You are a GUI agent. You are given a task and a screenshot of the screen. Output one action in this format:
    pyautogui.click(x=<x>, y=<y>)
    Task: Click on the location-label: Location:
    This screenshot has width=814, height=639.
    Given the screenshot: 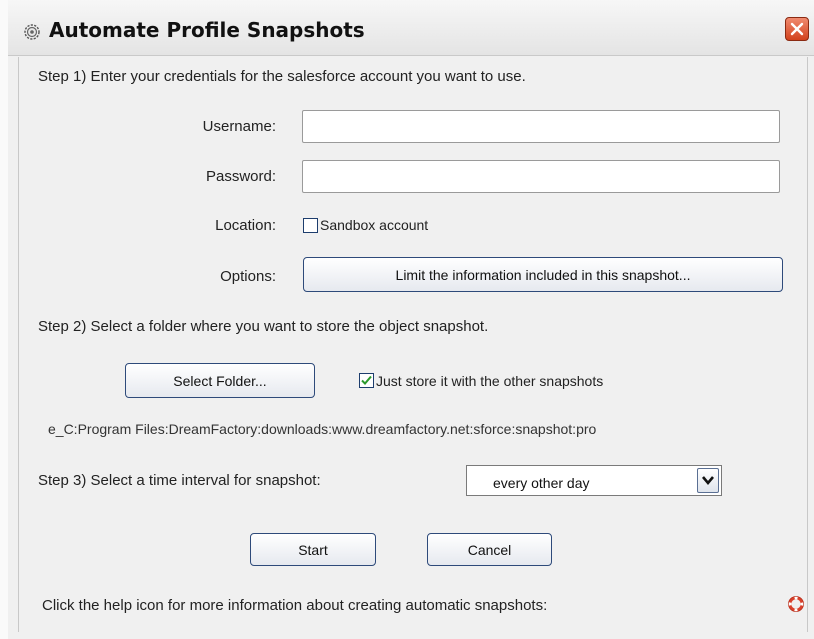 What is the action you would take?
    pyautogui.click(x=245, y=225)
    